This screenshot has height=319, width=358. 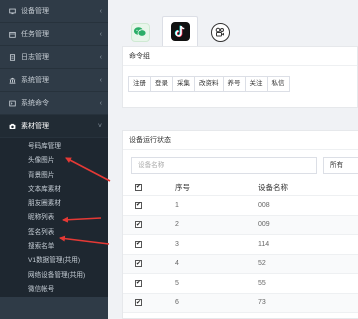 I want to click on status-filter-select: 所有, so click(x=340, y=165).